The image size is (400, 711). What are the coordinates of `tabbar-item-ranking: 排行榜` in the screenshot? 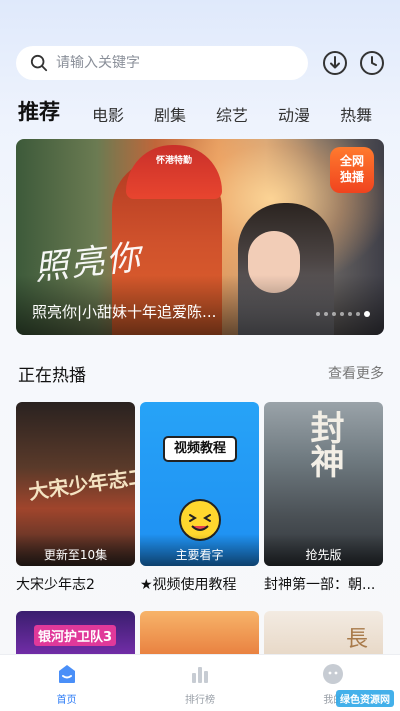 It's located at (199, 683).